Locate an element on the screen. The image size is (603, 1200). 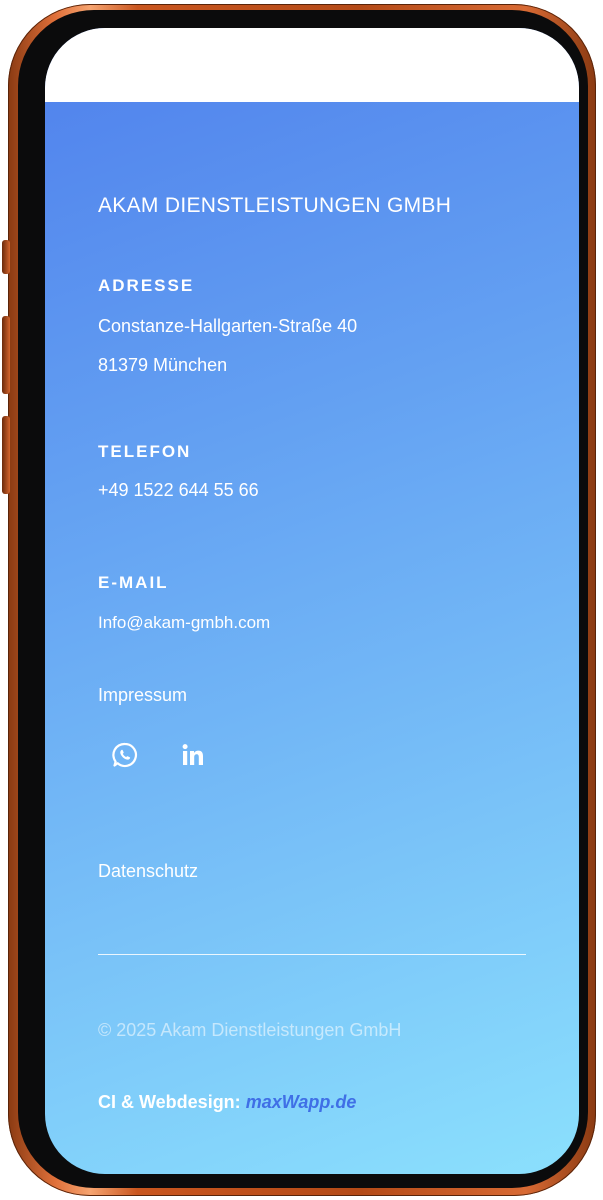
side-button-volume-up is located at coordinates (6, 355).